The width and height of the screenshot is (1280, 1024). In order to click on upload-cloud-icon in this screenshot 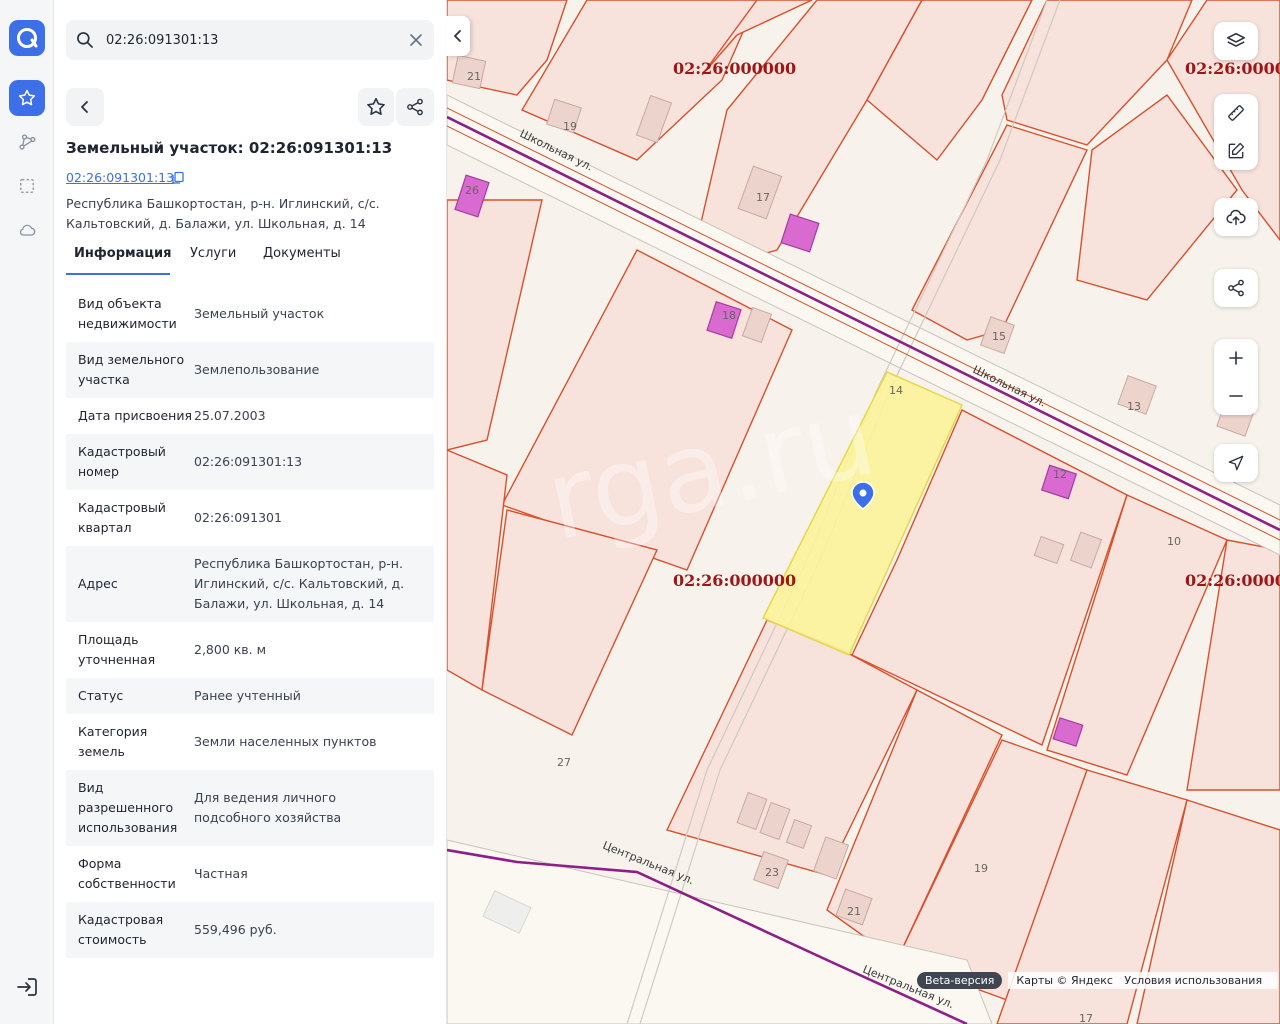, I will do `click(1236, 217)`.